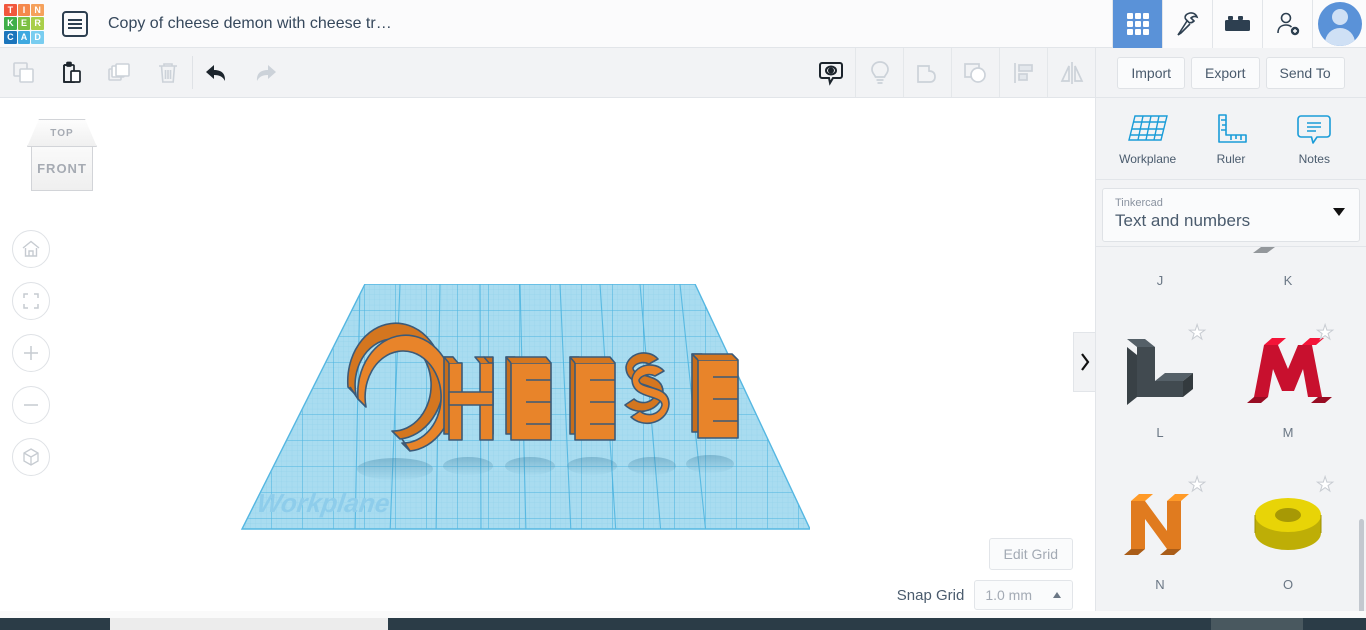 The image size is (1366, 630). Describe the element at coordinates (10, 10) in the screenshot. I see `logo-cell-t: T` at that location.